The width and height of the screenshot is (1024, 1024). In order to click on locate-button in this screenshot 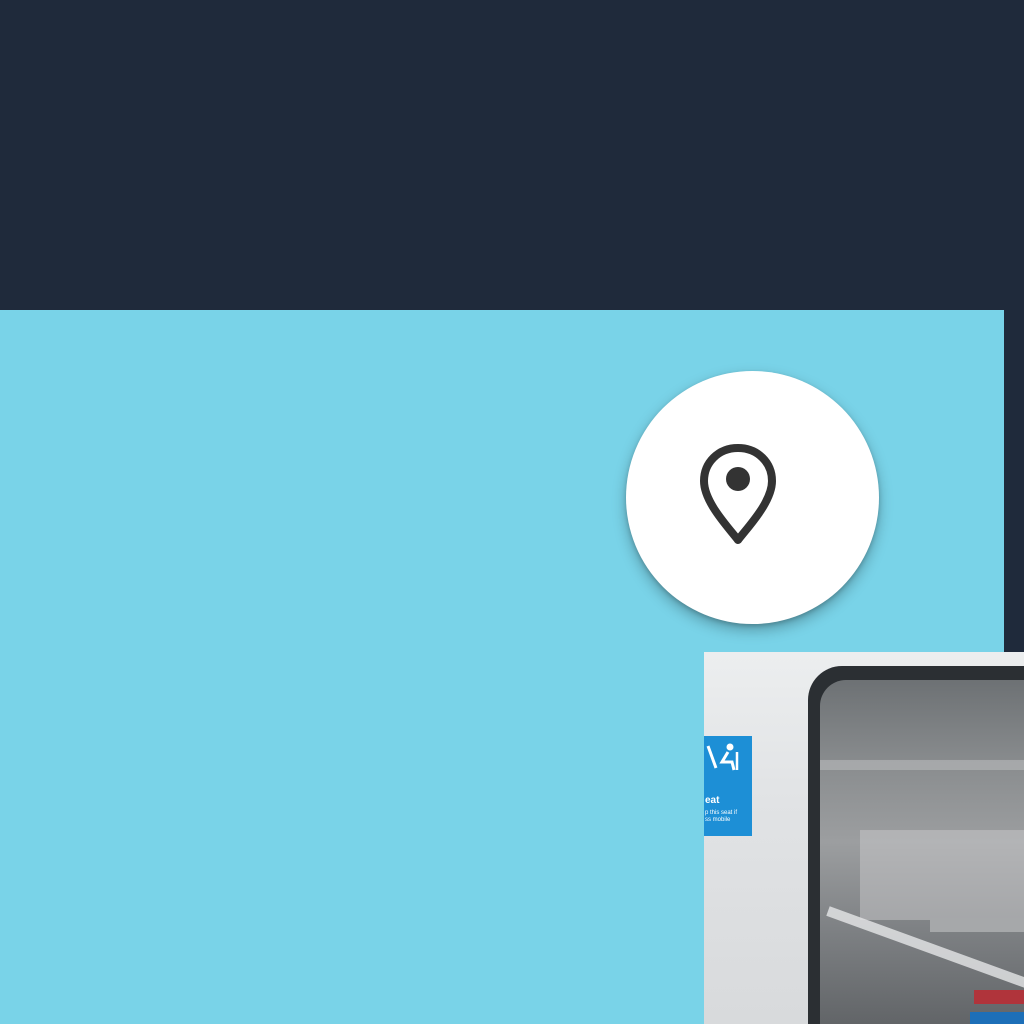, I will do `click(752, 497)`.